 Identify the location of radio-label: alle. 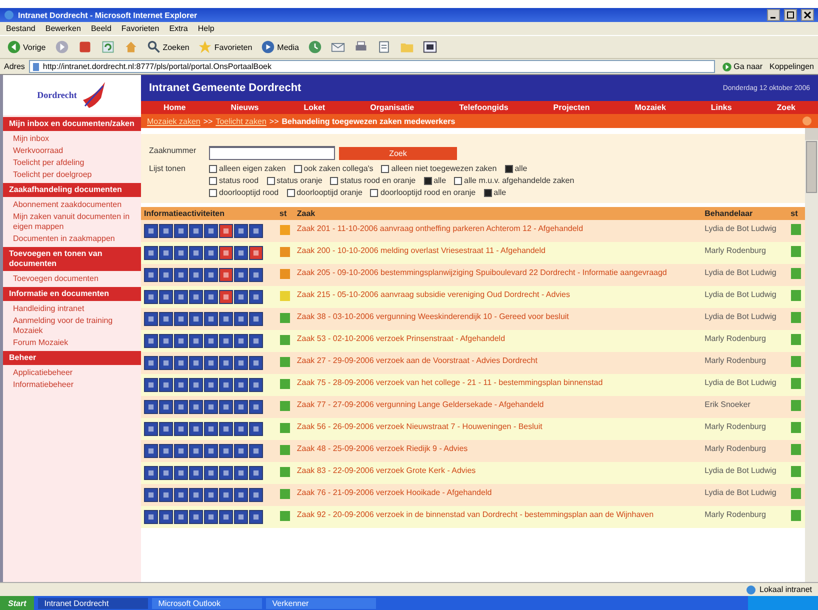
(521, 168).